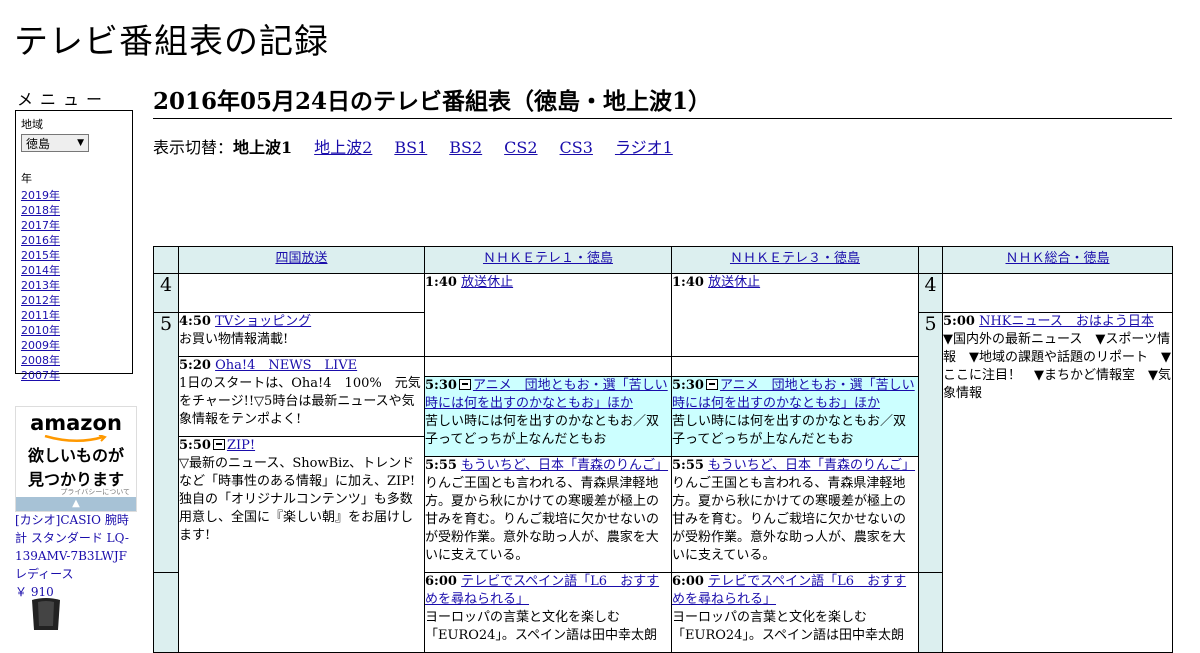 The width and height of the screenshot is (1200, 653). Describe the element at coordinates (662, 100) in the screenshot. I see `page-heading: 2016年05月24日のテレビ番組表（徳島・地上波1）` at that location.